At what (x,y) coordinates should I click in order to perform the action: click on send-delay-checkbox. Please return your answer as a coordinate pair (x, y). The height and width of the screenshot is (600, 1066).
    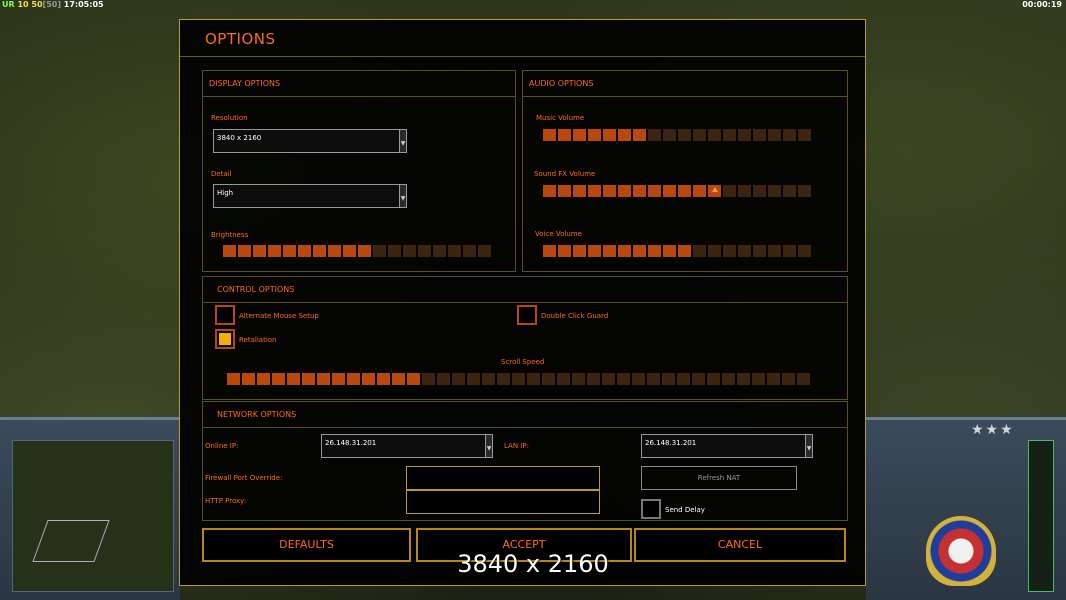
    Looking at the image, I should click on (651, 509).